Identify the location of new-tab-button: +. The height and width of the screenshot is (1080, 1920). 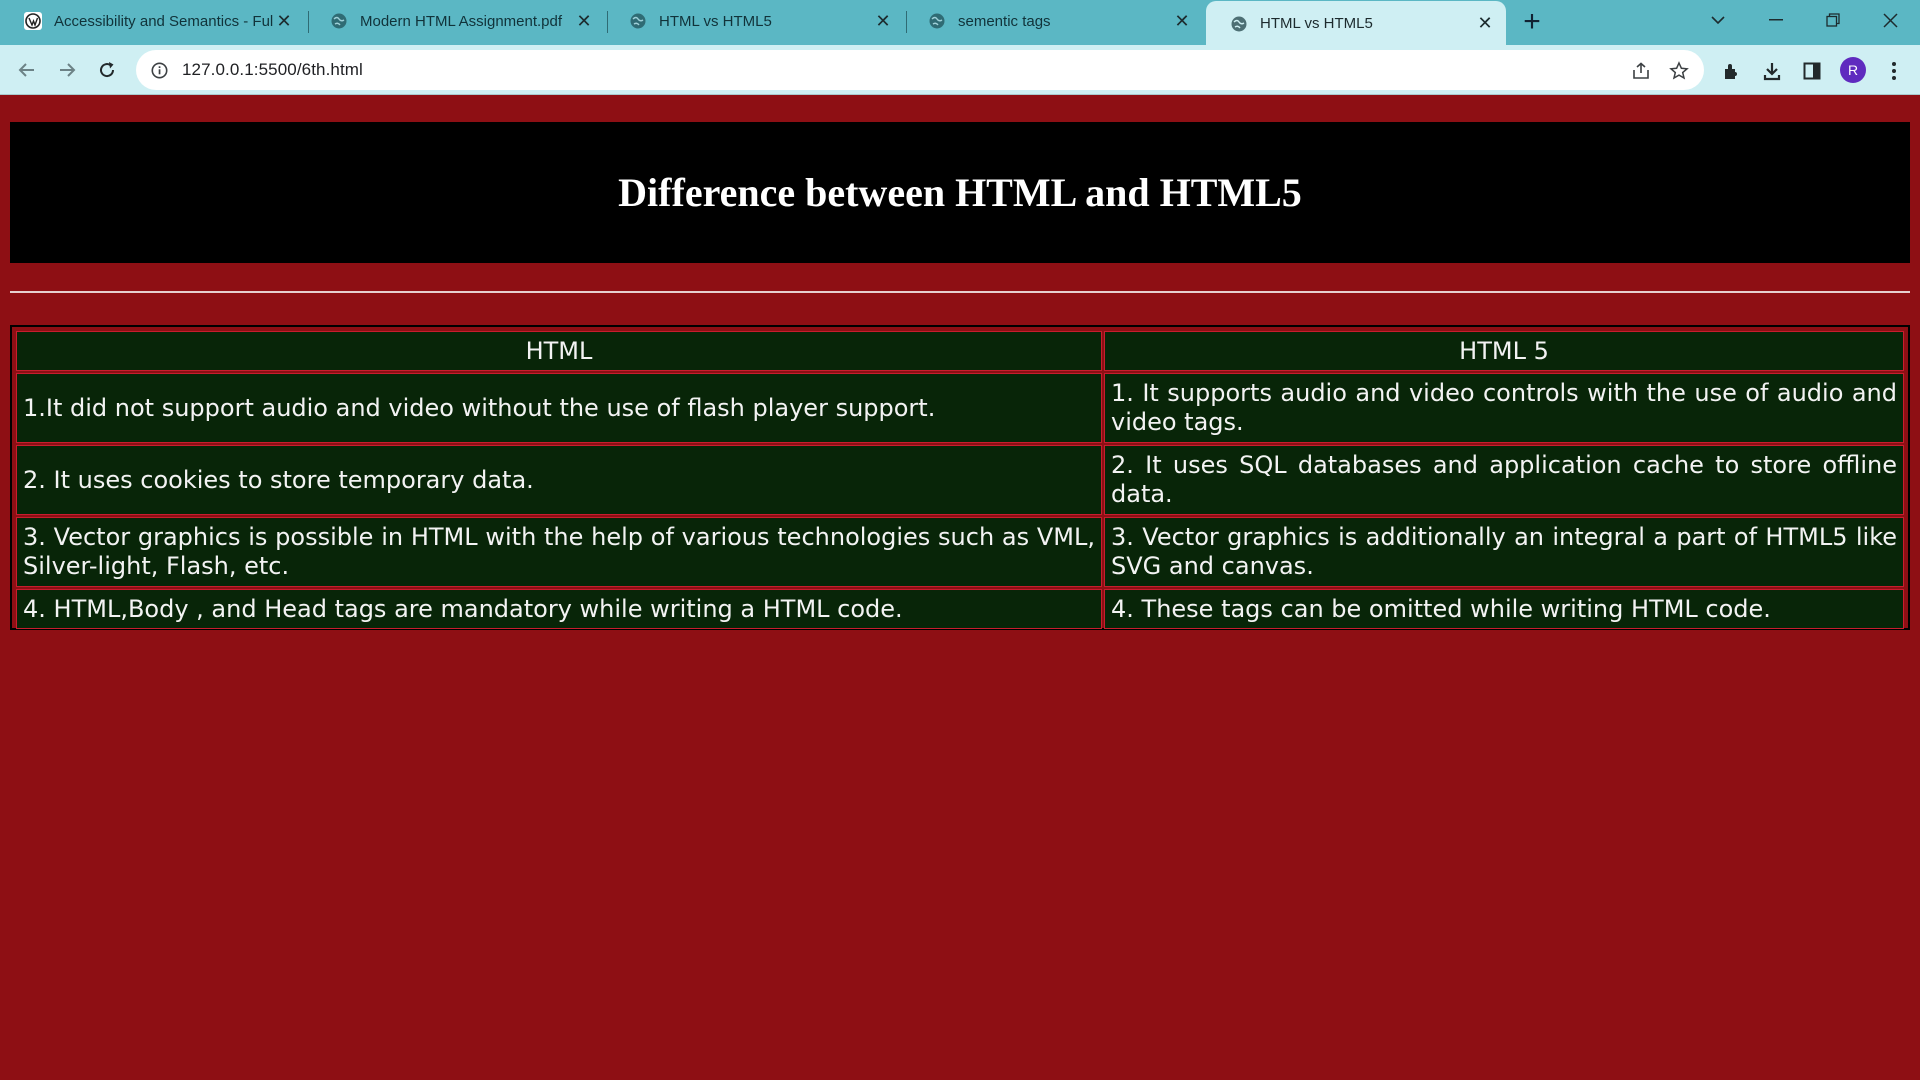
(1532, 21).